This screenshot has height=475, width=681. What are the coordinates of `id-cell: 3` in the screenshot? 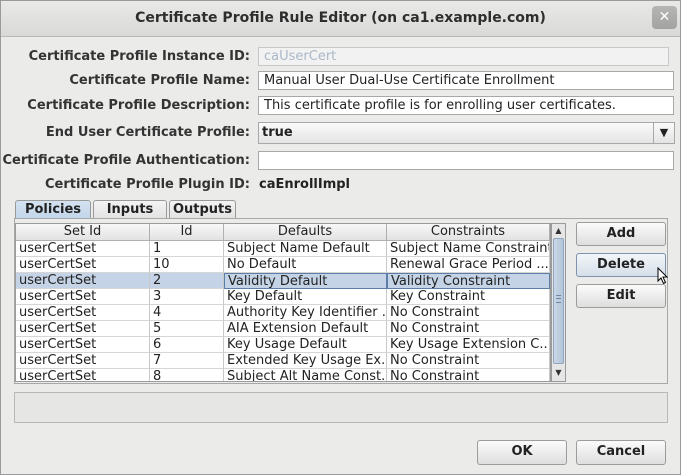 It's located at (187, 297).